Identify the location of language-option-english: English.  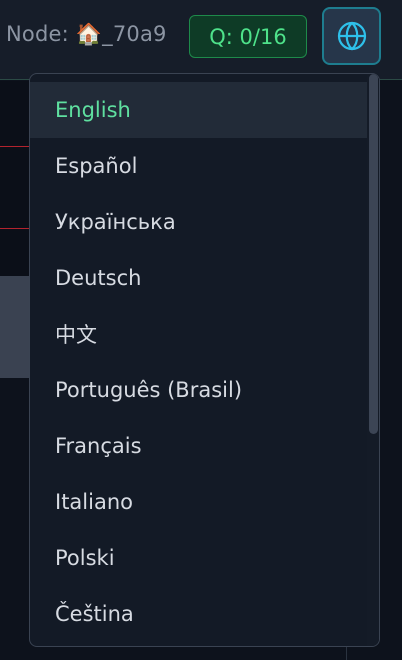
(198, 110).